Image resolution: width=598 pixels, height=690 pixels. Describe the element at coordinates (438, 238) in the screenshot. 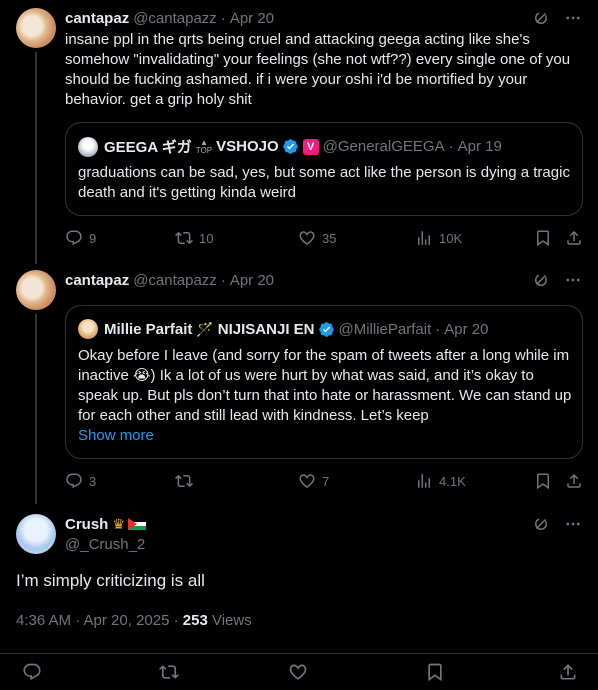

I see `views-button: 10K` at that location.